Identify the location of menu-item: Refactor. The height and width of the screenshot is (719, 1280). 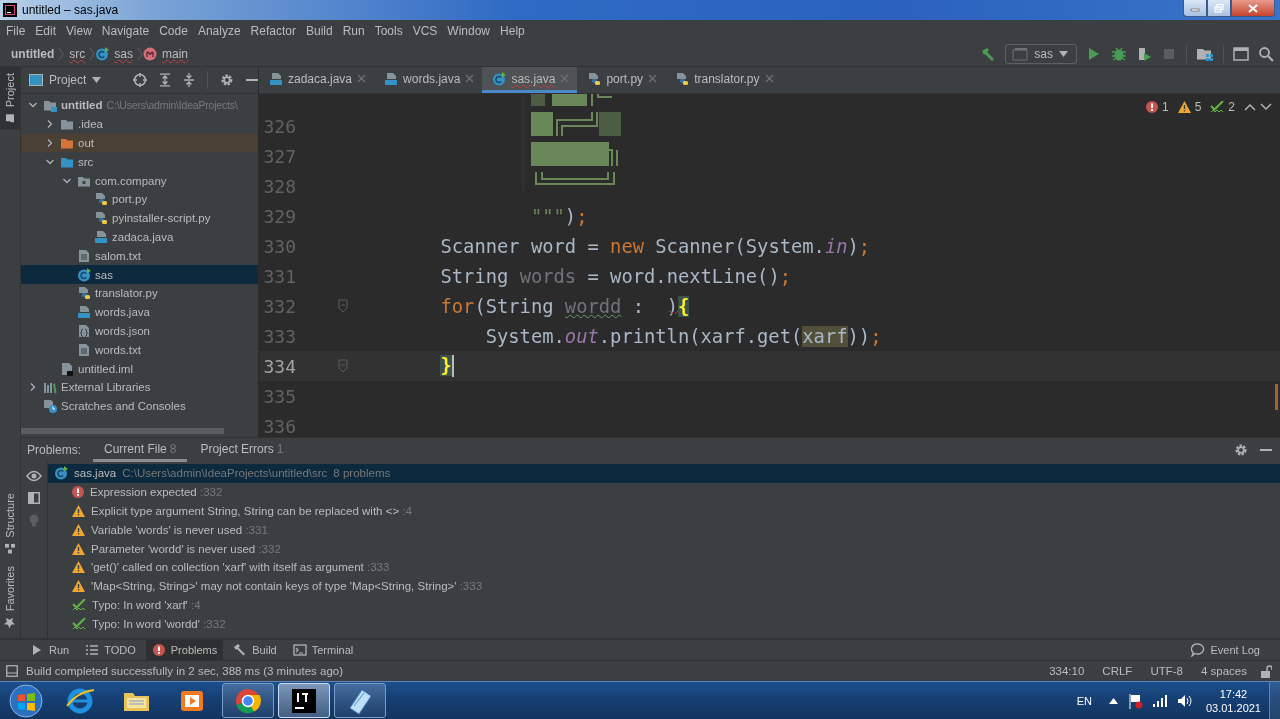
(273, 31).